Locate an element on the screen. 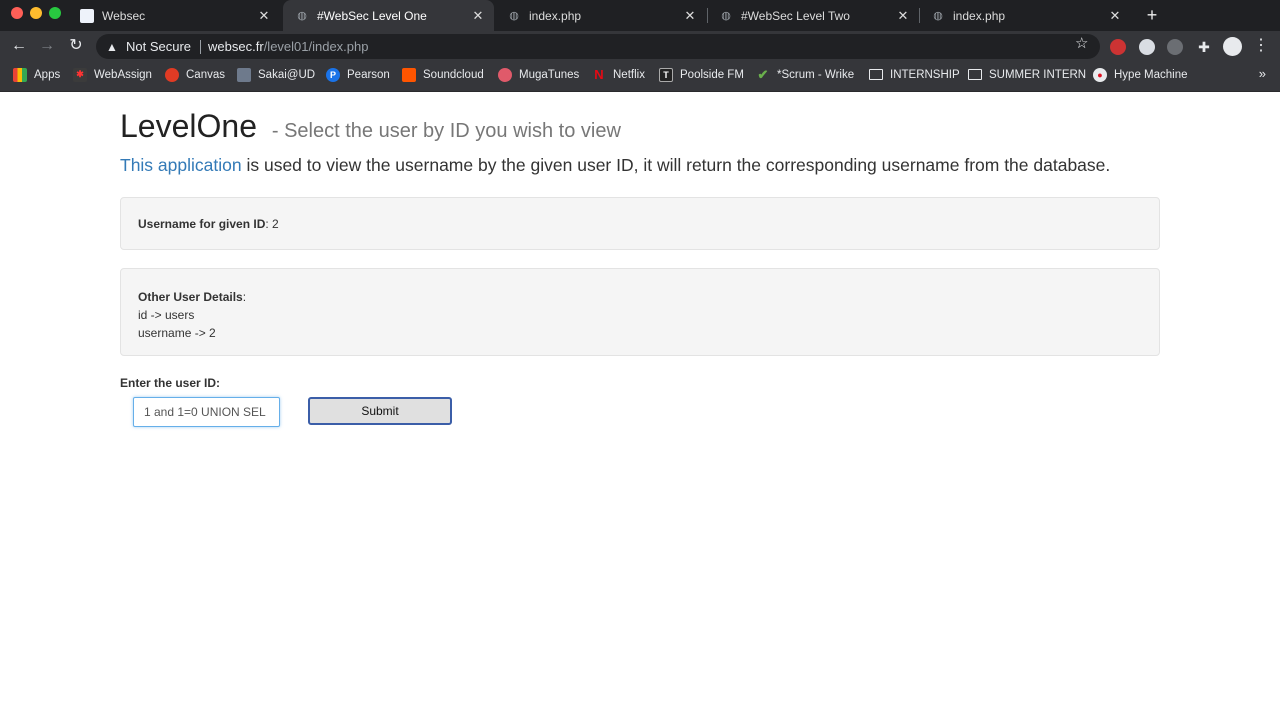 This screenshot has width=1280, height=720. bookmark-label: WebAssign is located at coordinates (123, 74).